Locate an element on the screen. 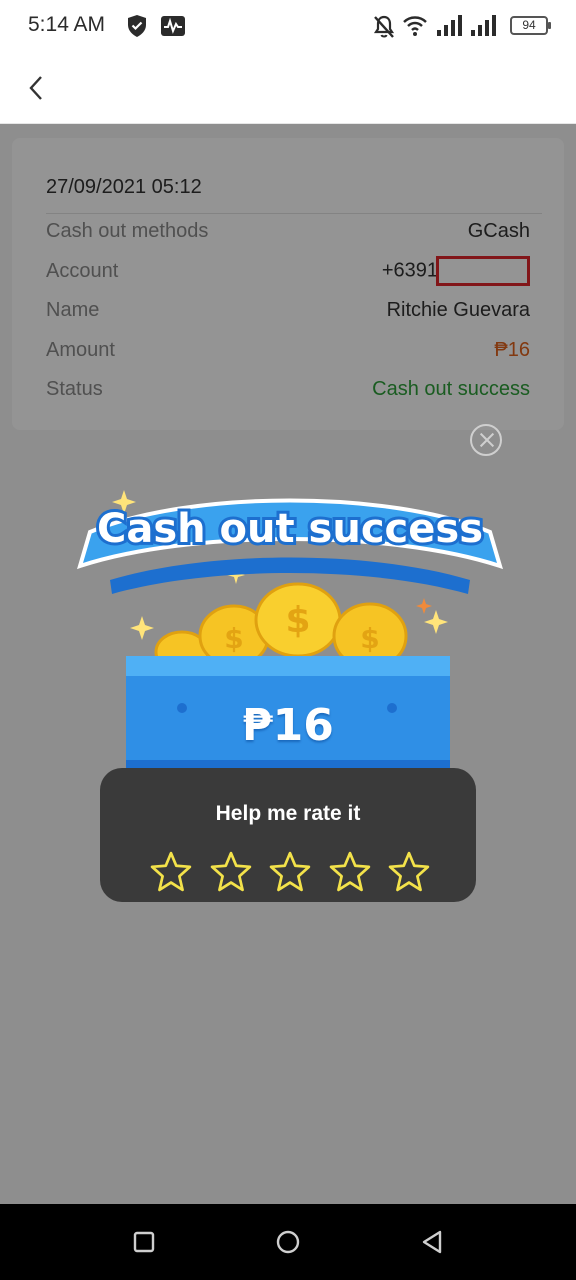 The height and width of the screenshot is (1280, 576). activity-icon is located at coordinates (173, 26).